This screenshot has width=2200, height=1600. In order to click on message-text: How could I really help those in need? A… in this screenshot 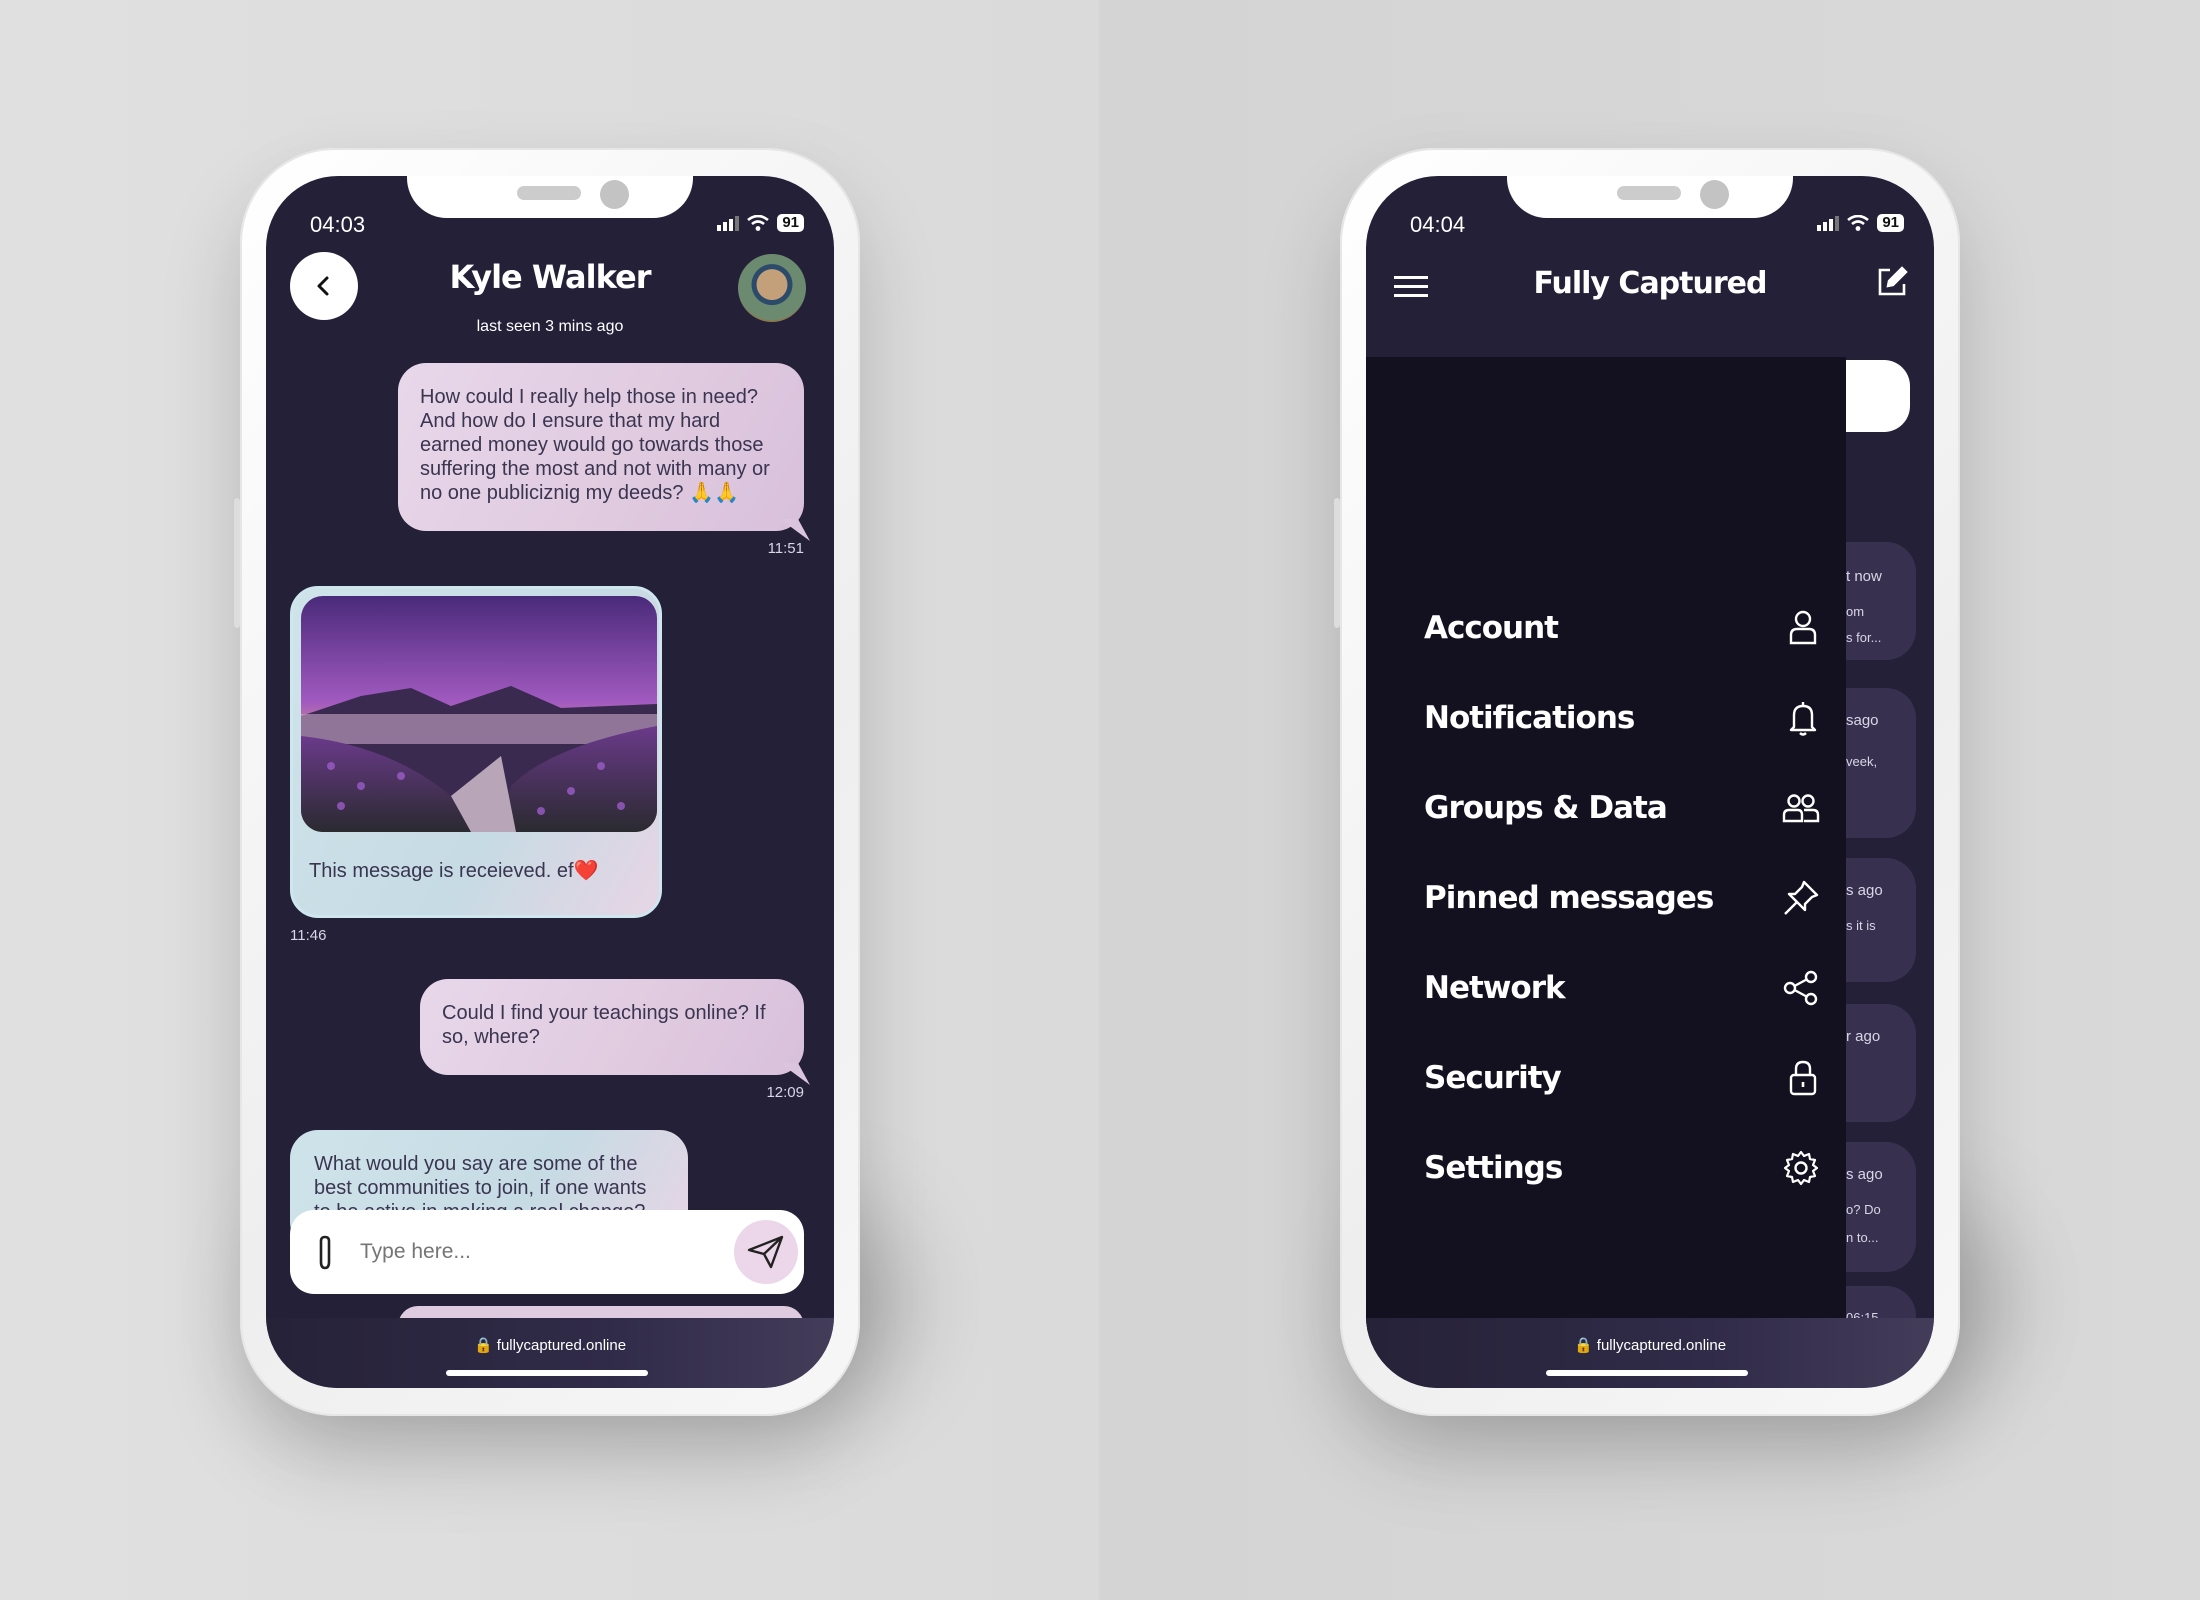, I will do `click(595, 445)`.